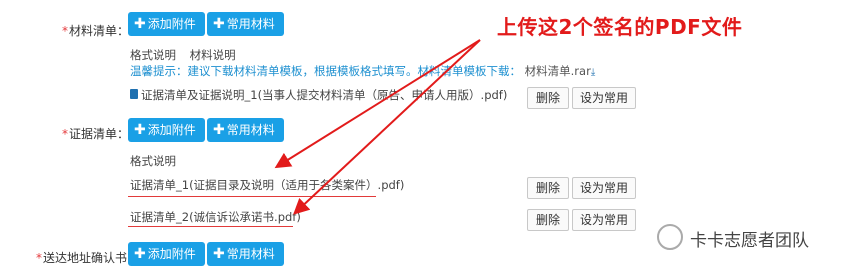 The image size is (865, 273). What do you see at coordinates (670, 237) in the screenshot?
I see `wechat-logo-icon` at bounding box center [670, 237].